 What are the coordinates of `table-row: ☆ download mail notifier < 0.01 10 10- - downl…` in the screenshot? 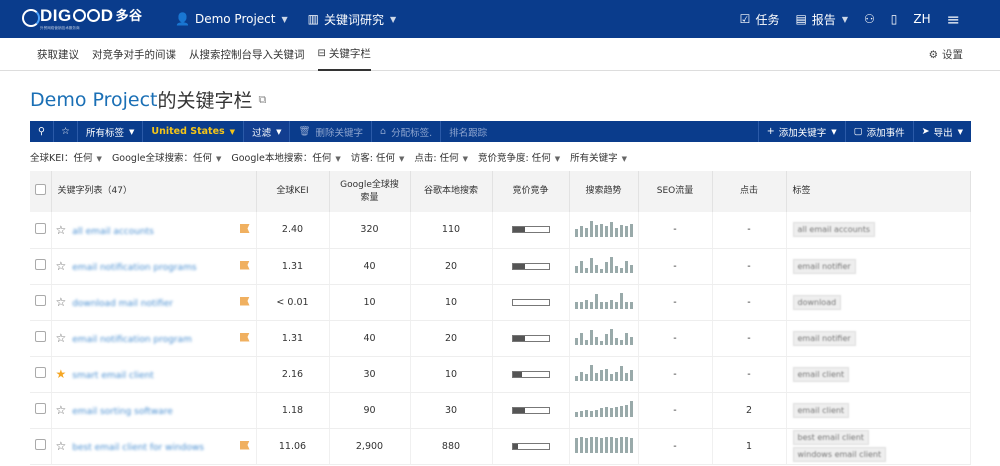 It's located at (500, 302).